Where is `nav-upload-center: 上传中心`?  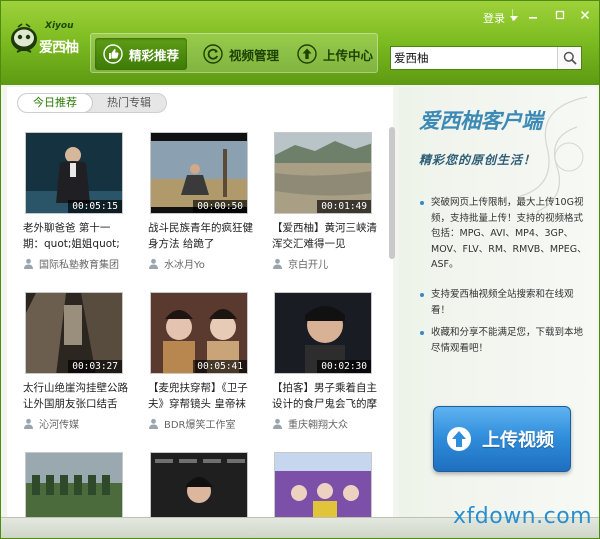
nav-upload-center: 上传中心 is located at coordinates (334, 54).